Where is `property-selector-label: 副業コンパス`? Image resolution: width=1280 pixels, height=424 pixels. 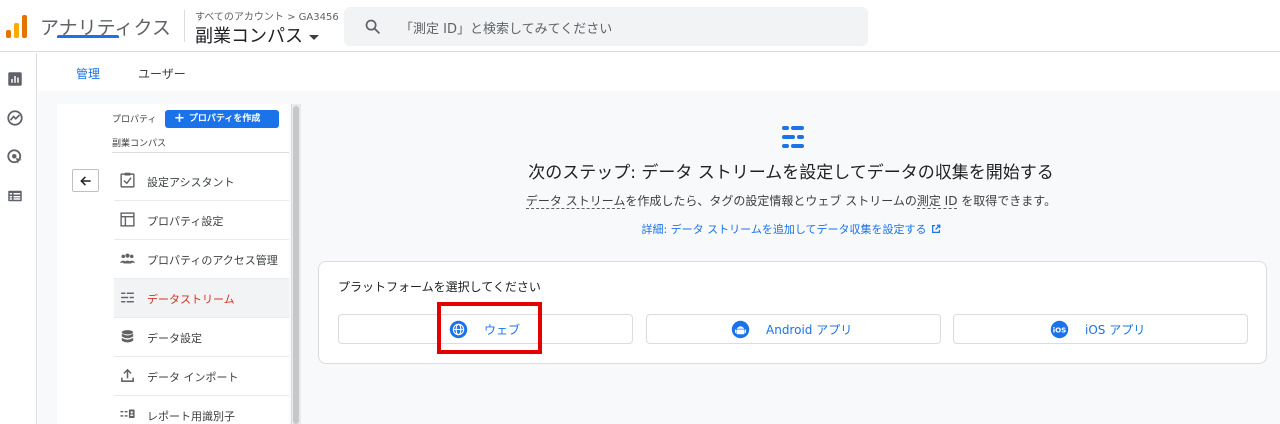
property-selector-label: 副業コンパス is located at coordinates (249, 36).